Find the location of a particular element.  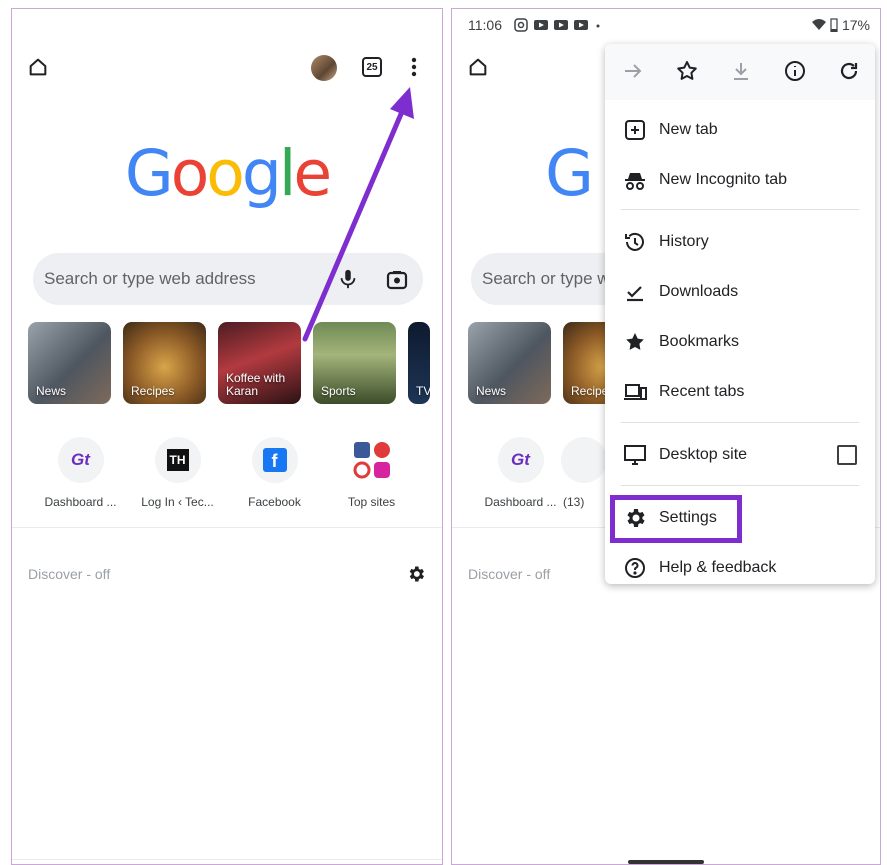

forward-icon is located at coordinates (633, 71).